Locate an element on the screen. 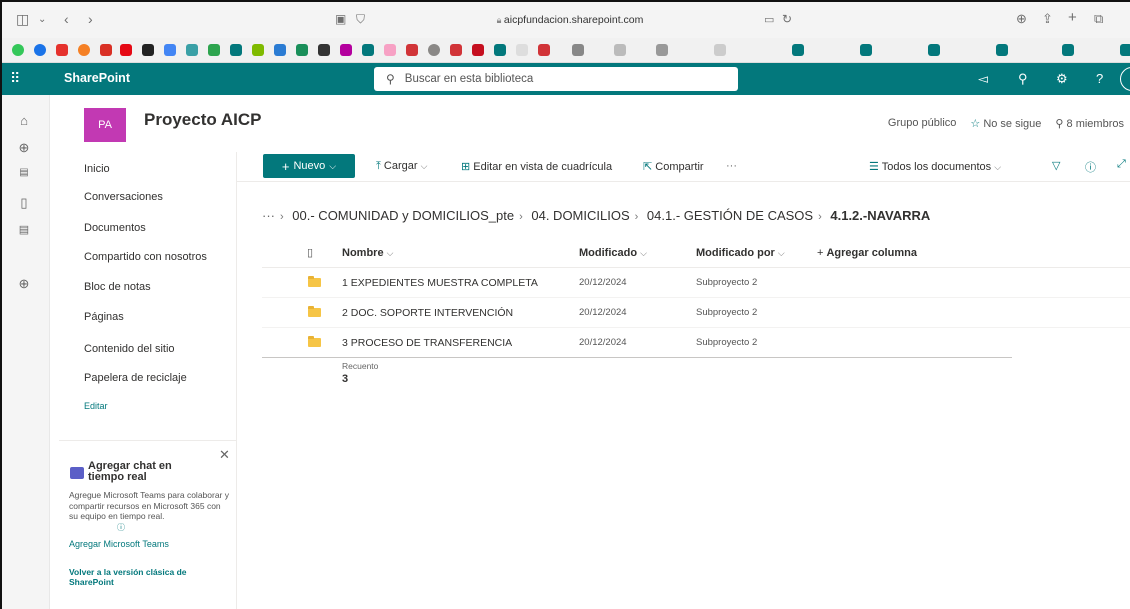 This screenshot has height=609, width=1130. nav-item-conversaciones: Conversaciones is located at coordinates (123, 197).